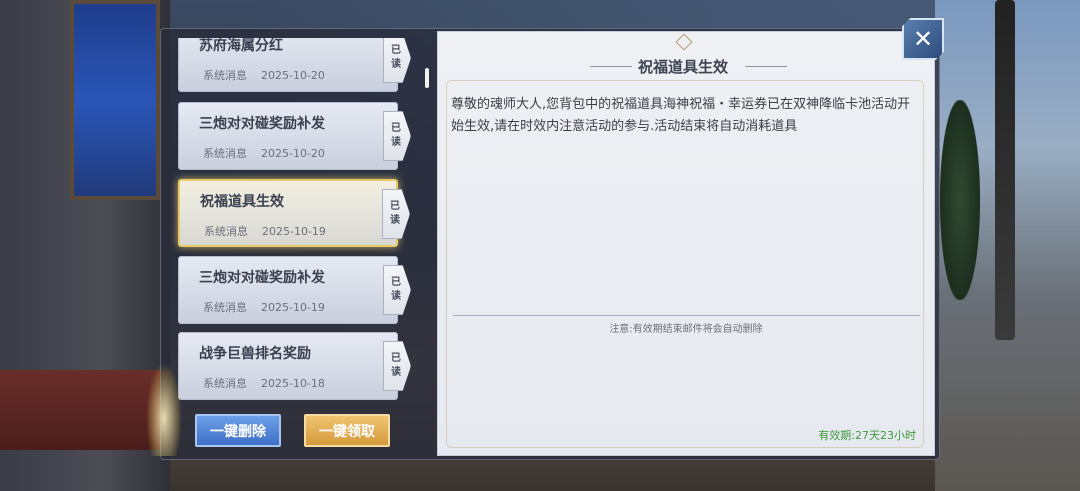 This screenshot has height=491, width=1080. Describe the element at coordinates (766, 66) in the screenshot. I see `title-divider-right` at that location.